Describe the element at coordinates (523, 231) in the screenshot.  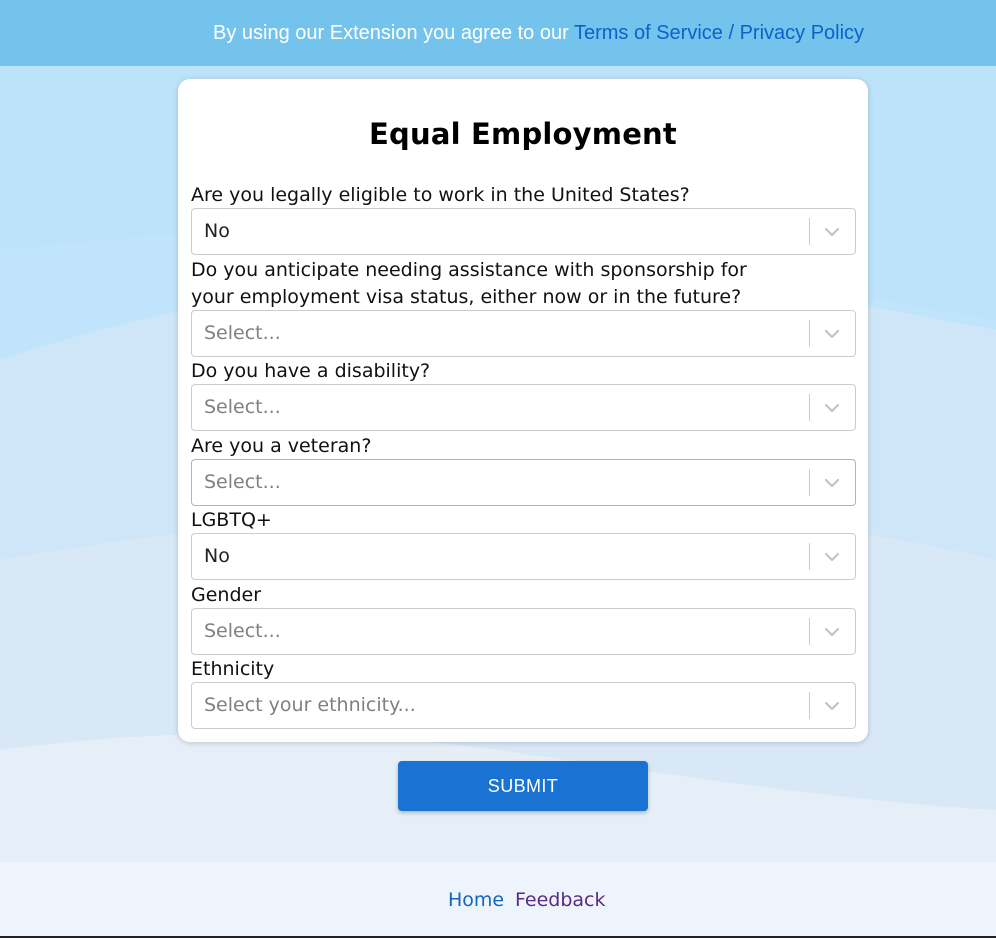
I see `work-eligibility-select: No` at that location.